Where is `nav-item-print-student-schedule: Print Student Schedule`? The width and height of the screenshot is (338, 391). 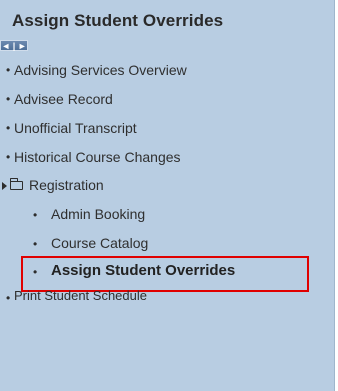 nav-item-print-student-schedule: Print Student Schedule is located at coordinates (80, 295).